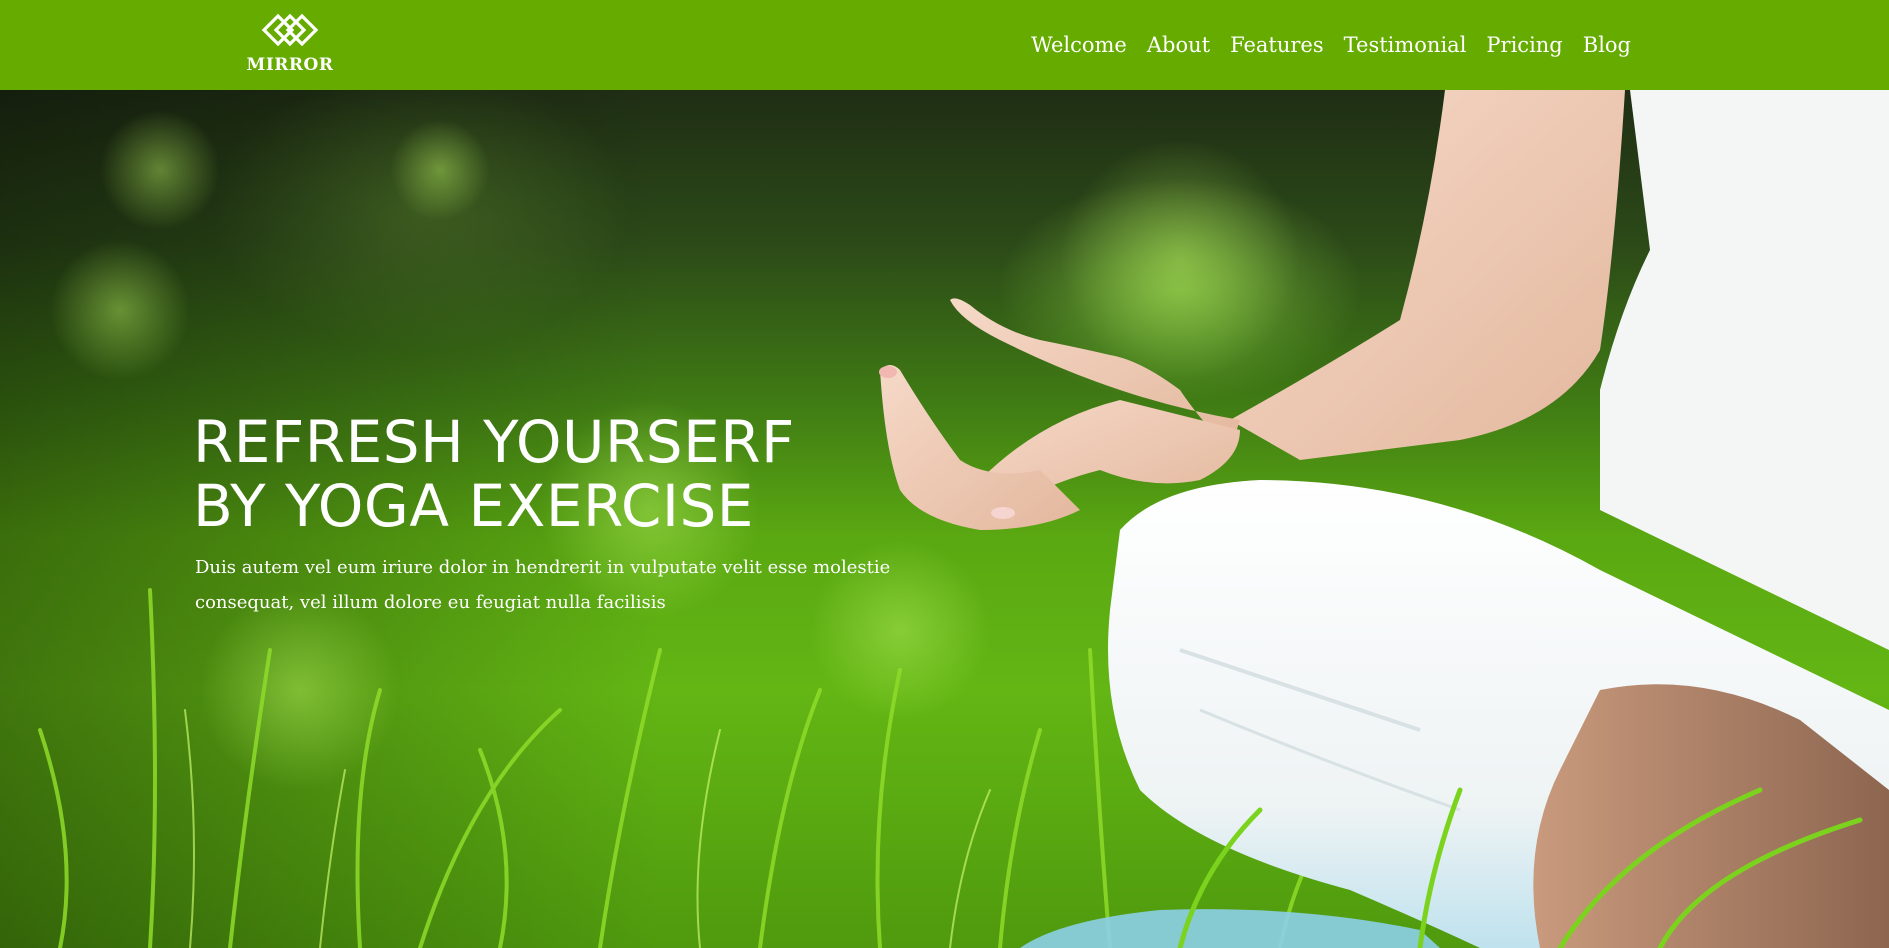 The height and width of the screenshot is (948, 1889). What do you see at coordinates (1607, 45) in the screenshot?
I see `nav-blog: Blog` at bounding box center [1607, 45].